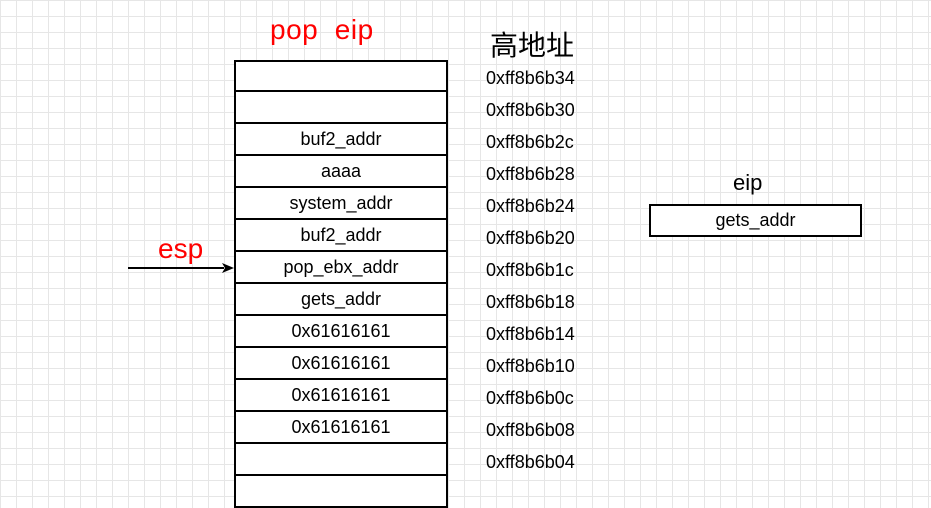 The width and height of the screenshot is (931, 508). I want to click on address-label: 0xff8b6b28, so click(530, 174).